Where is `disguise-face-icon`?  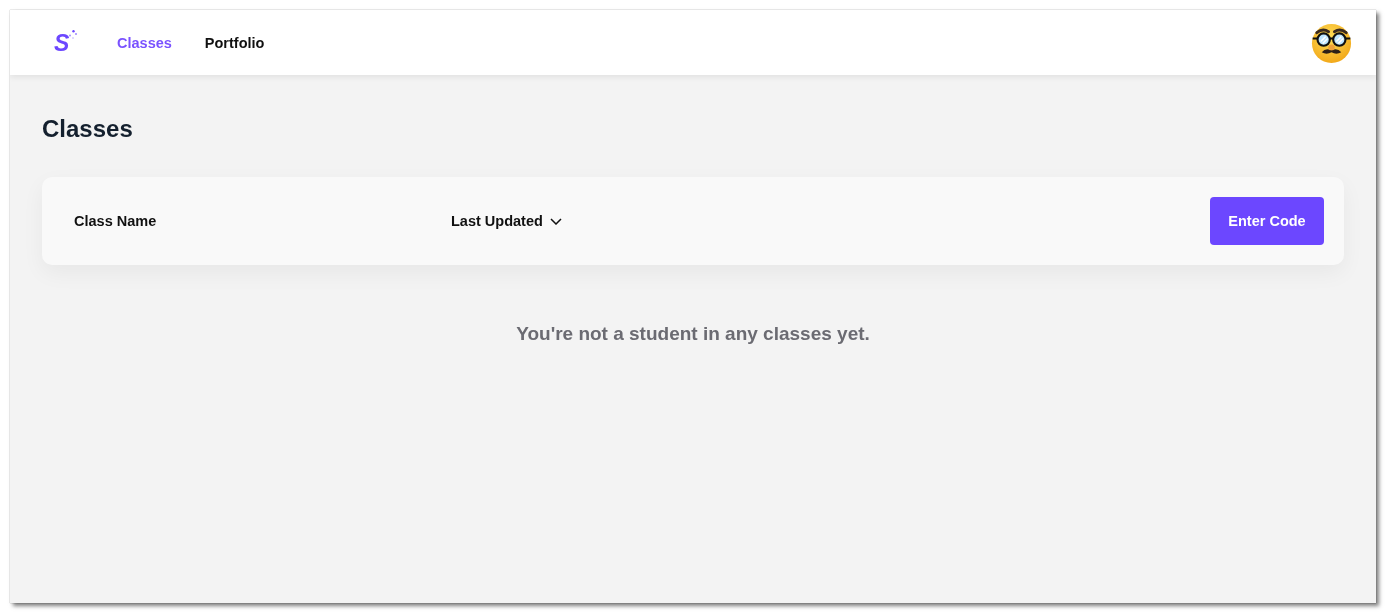
disguise-face-icon is located at coordinates (1331, 42).